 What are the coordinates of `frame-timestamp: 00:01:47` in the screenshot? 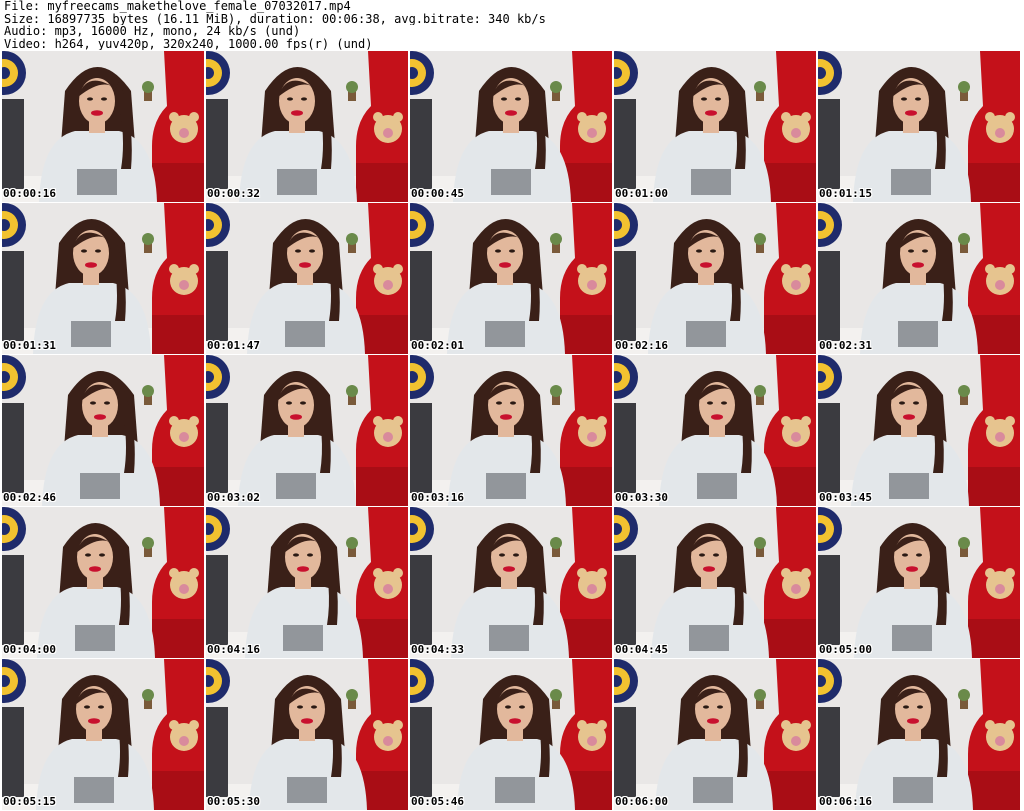 It's located at (233, 345).